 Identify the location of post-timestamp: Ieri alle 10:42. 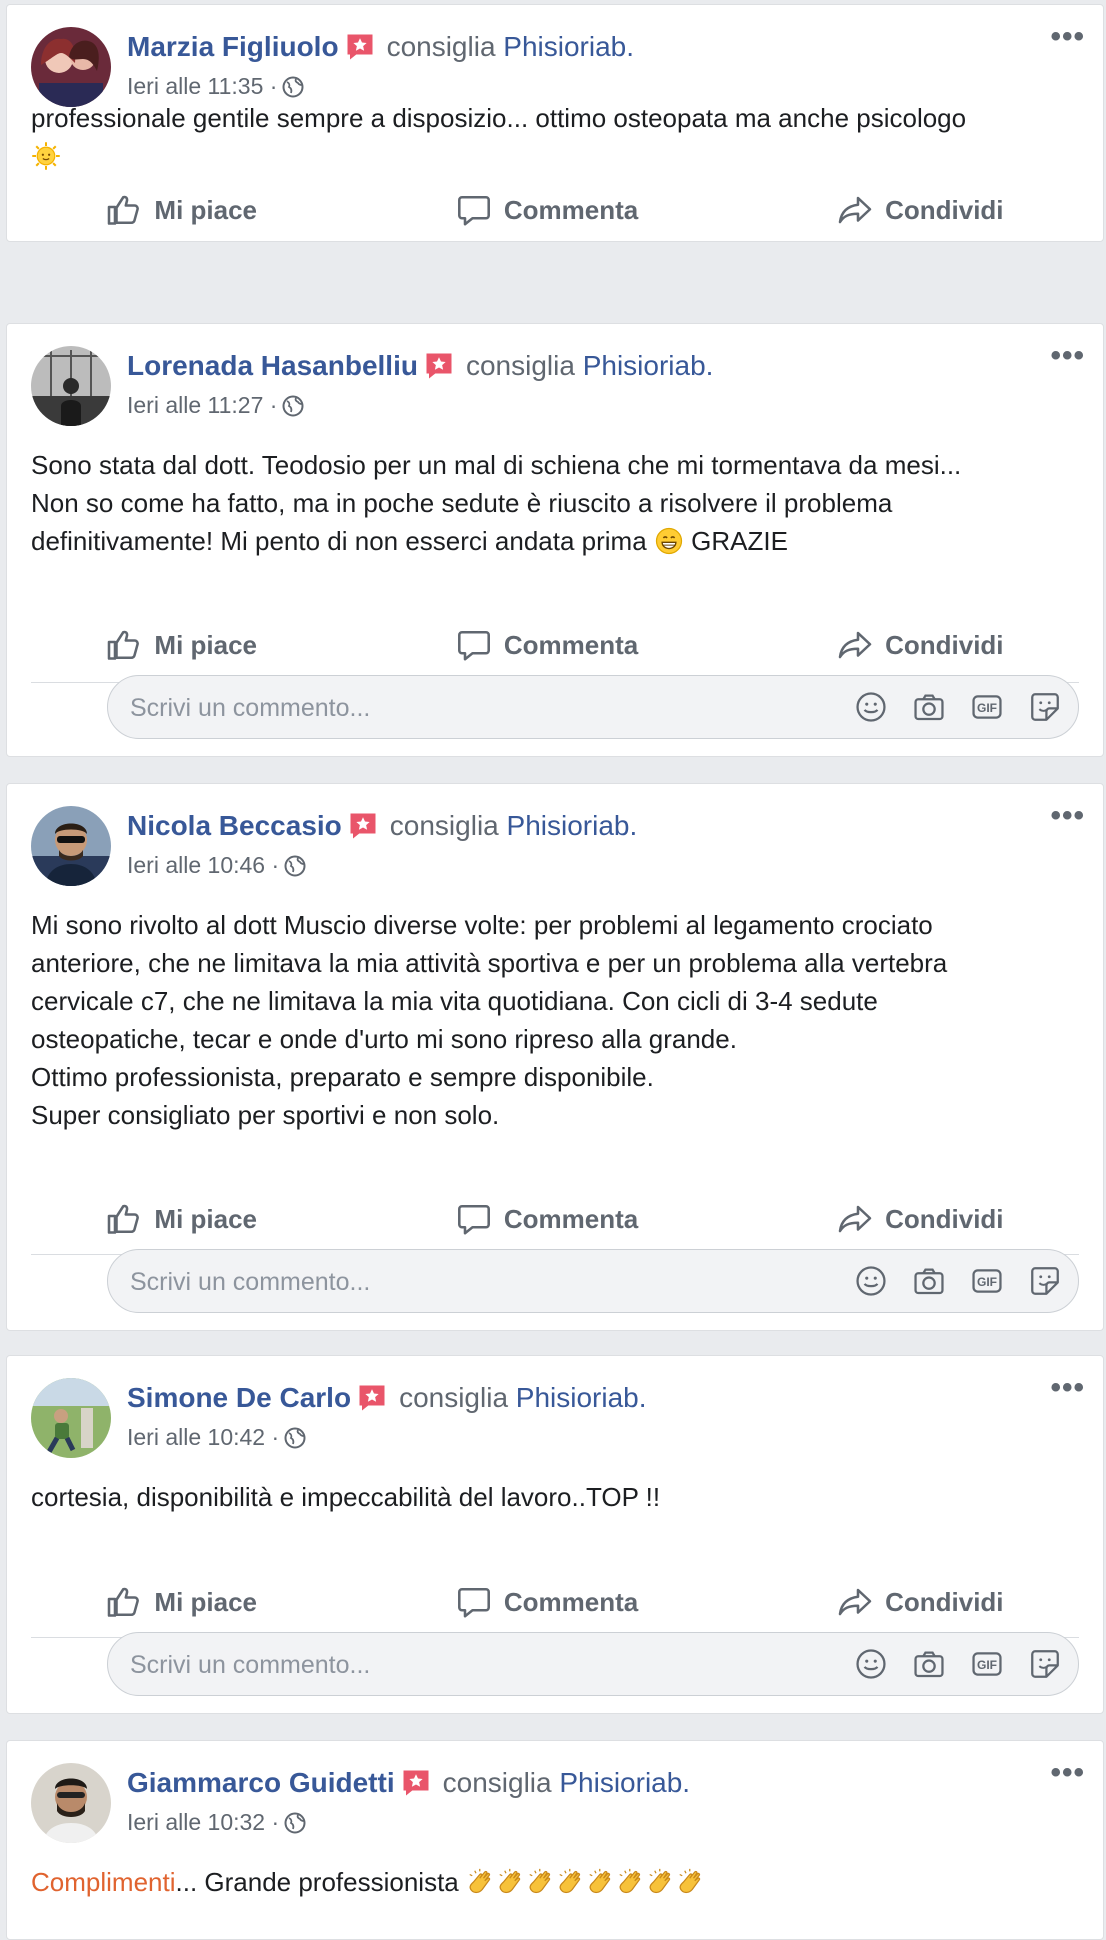
(196, 1437).